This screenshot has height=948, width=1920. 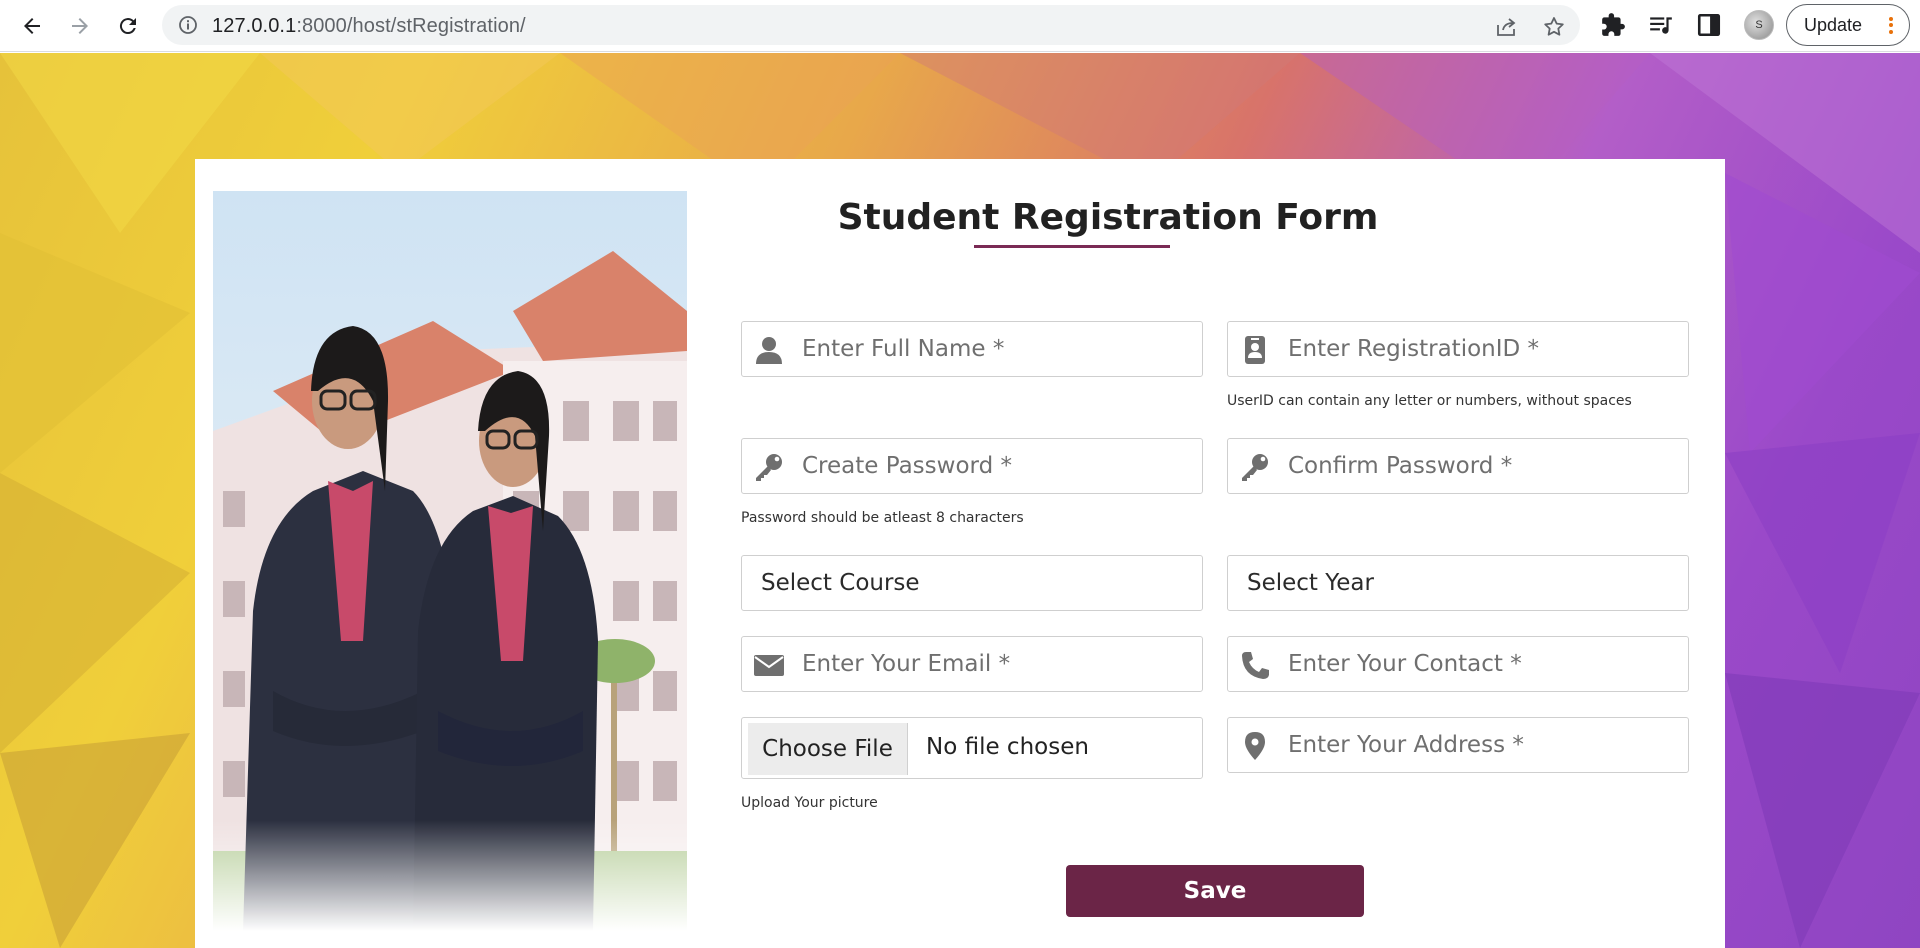 What do you see at coordinates (411, 26) in the screenshot?
I see `url-path: :8000/host/stRegistration/` at bounding box center [411, 26].